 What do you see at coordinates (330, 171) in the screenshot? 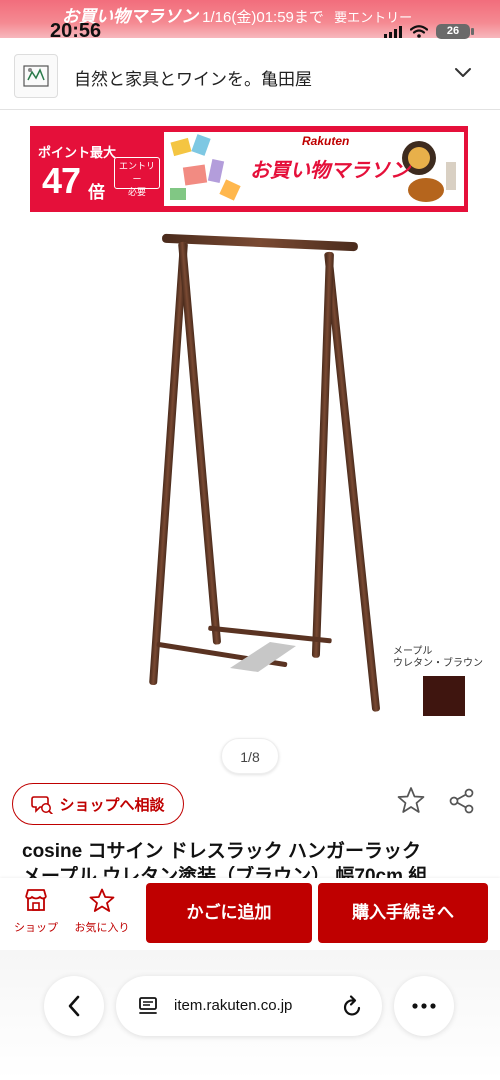
I see `banner-title: お買い物マラソン` at bounding box center [330, 171].